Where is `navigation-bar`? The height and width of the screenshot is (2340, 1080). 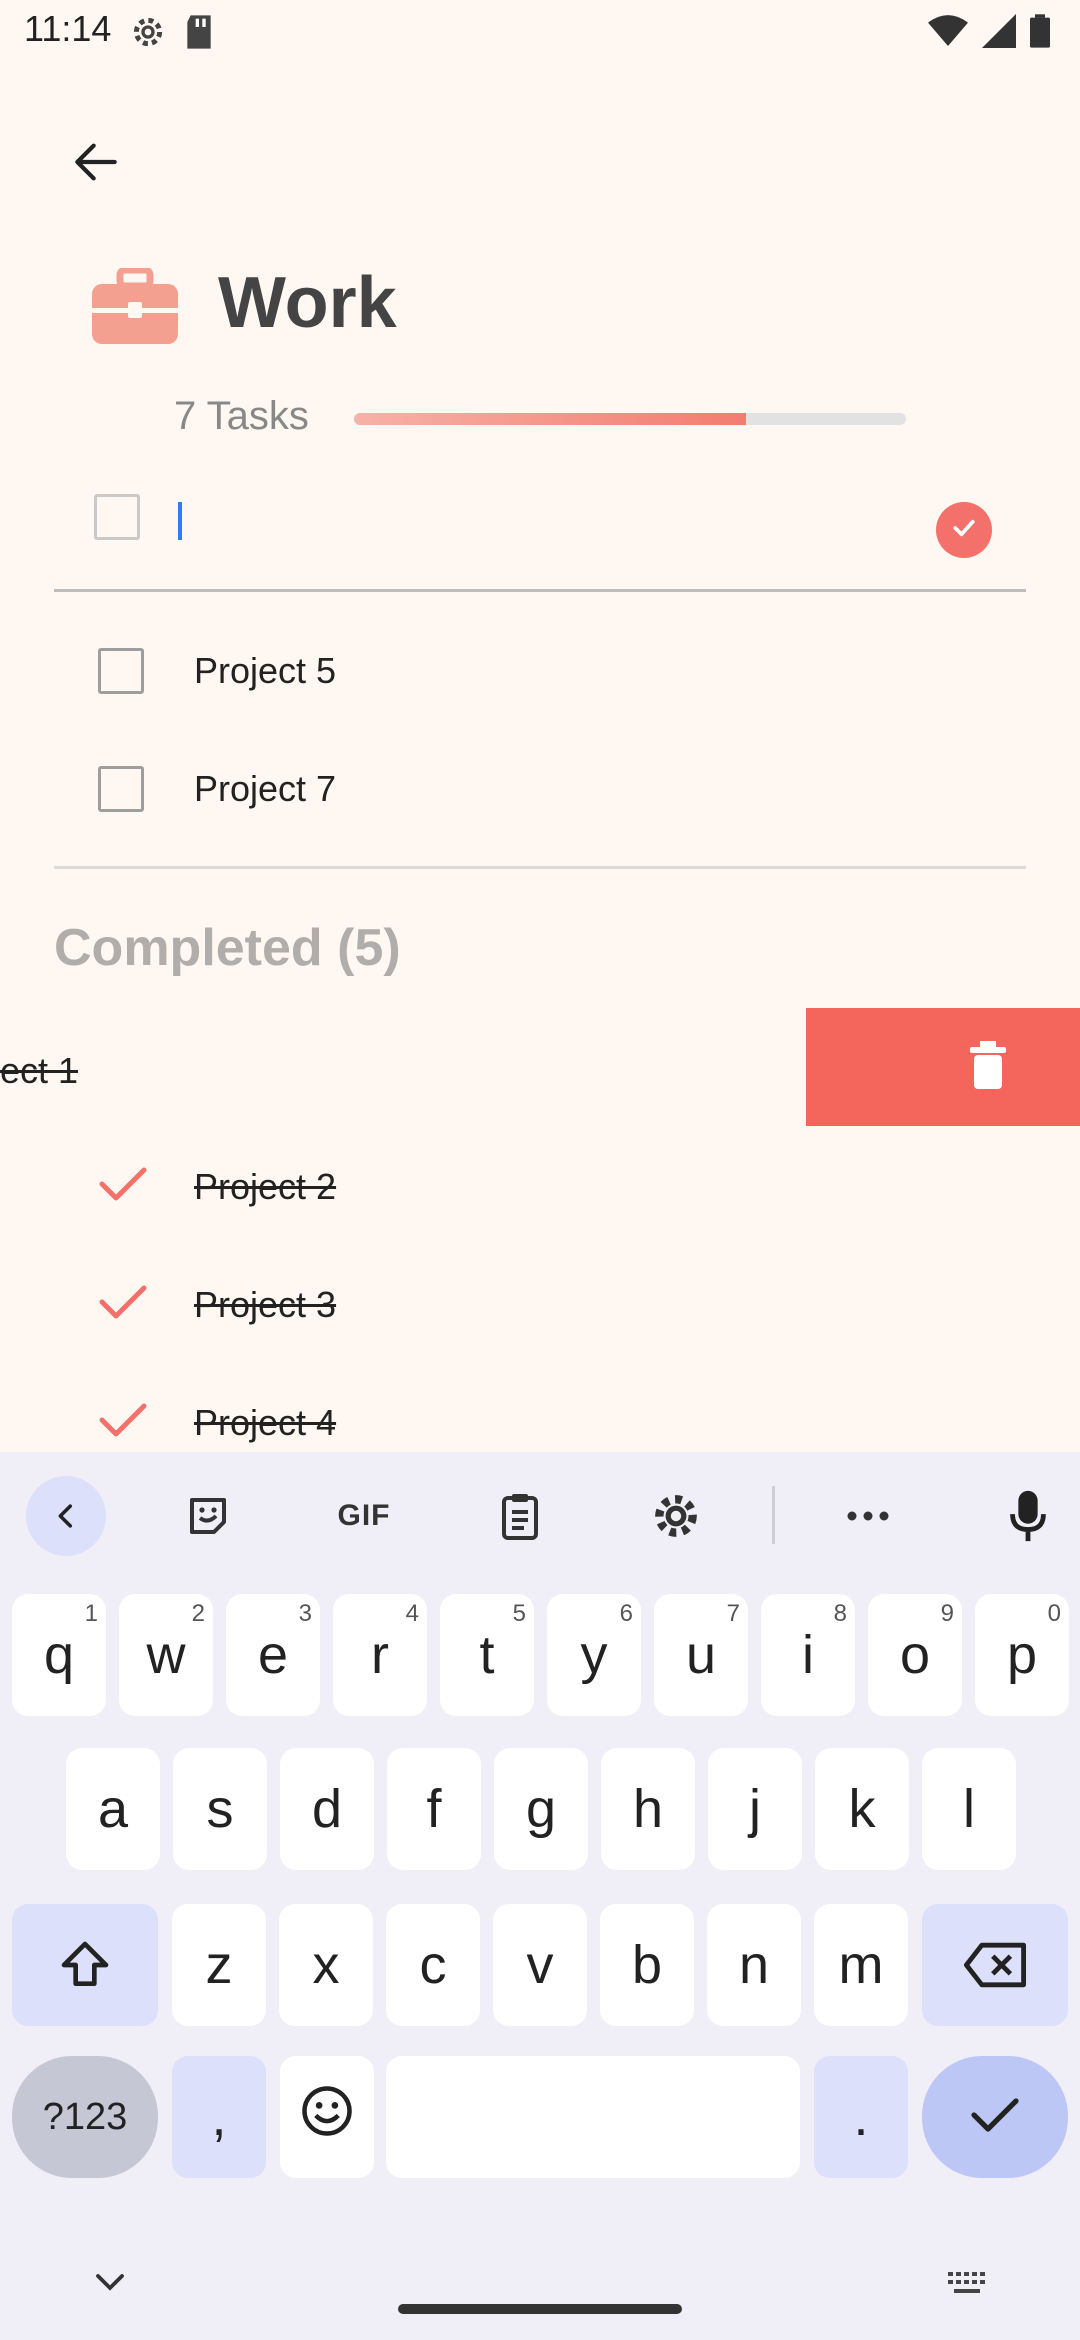 navigation-bar is located at coordinates (540, 2286).